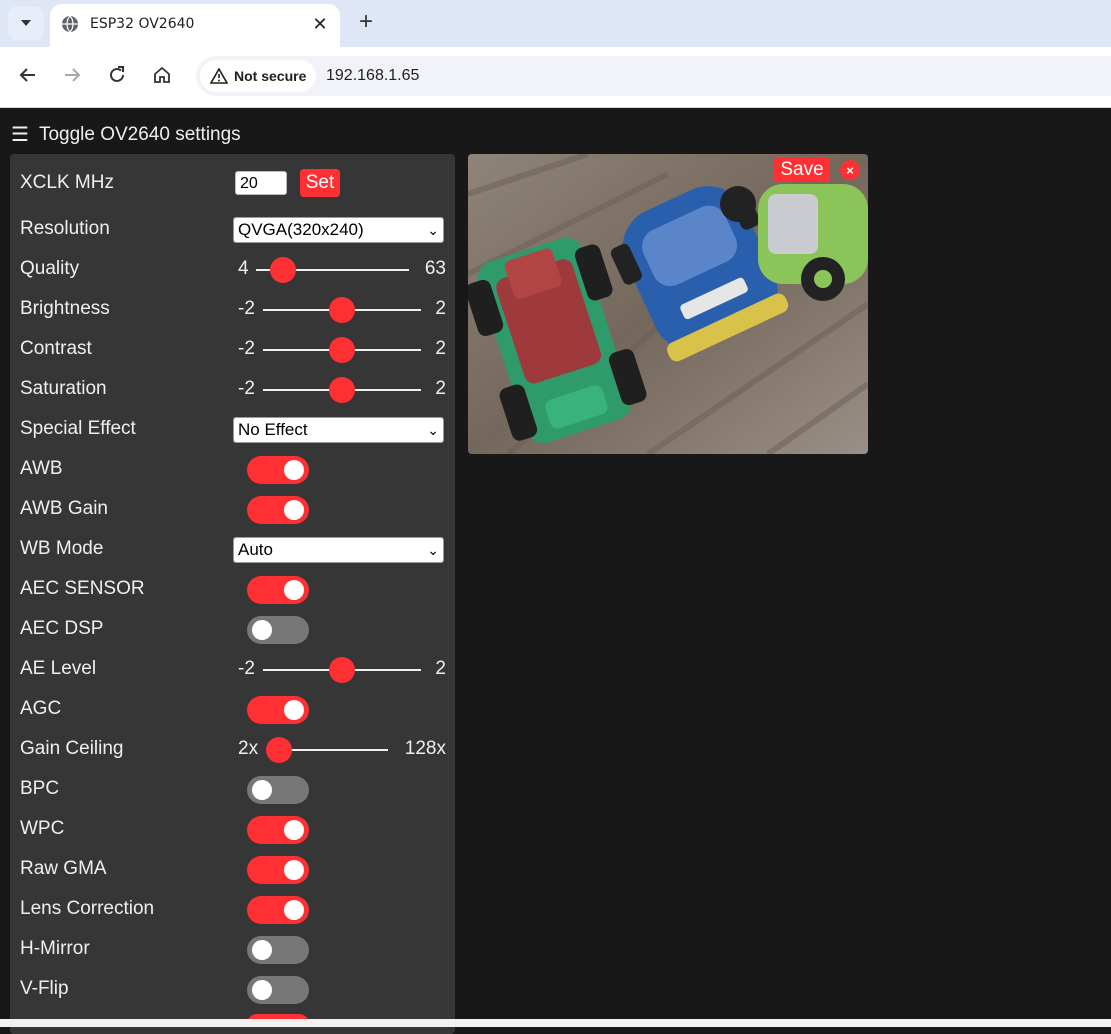 This screenshot has width=1111, height=1034. I want to click on wpc-label: WPC, so click(42, 828).